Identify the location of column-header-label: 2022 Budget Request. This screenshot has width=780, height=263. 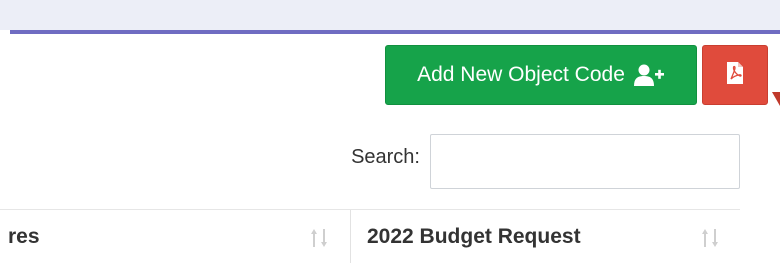
(474, 236).